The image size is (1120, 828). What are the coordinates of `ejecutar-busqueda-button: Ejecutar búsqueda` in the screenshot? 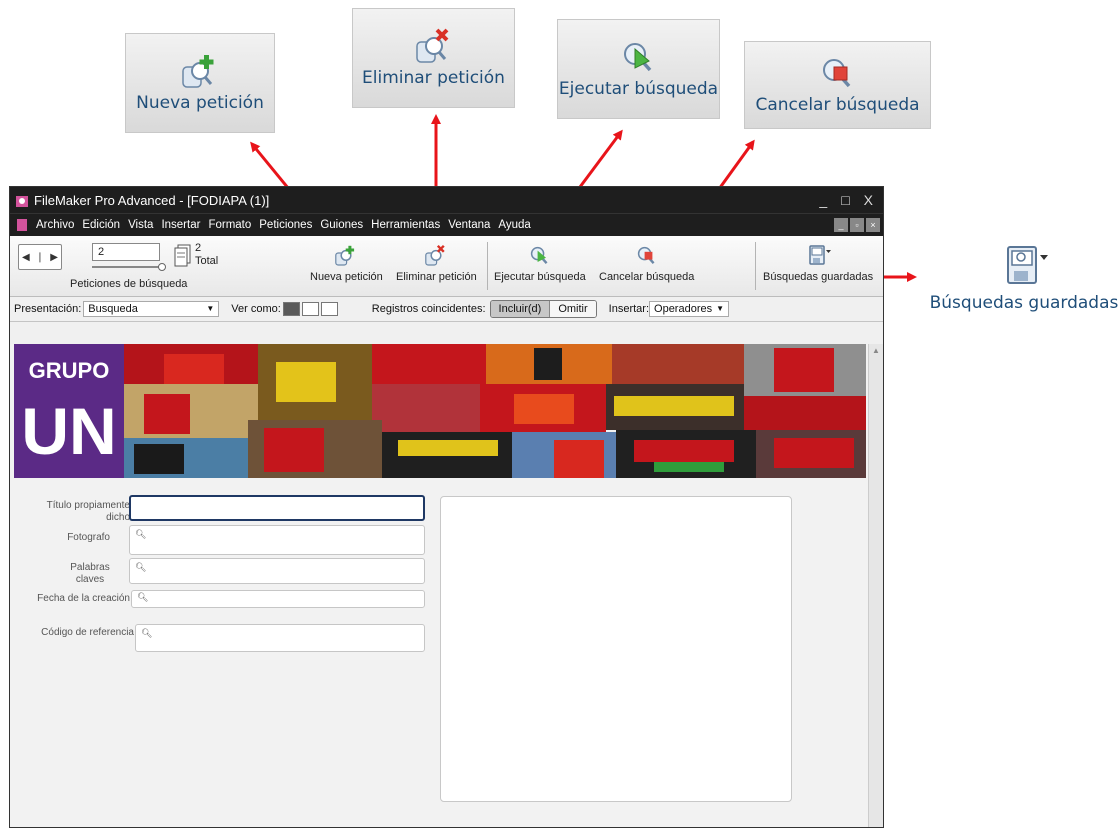 It's located at (540, 263).